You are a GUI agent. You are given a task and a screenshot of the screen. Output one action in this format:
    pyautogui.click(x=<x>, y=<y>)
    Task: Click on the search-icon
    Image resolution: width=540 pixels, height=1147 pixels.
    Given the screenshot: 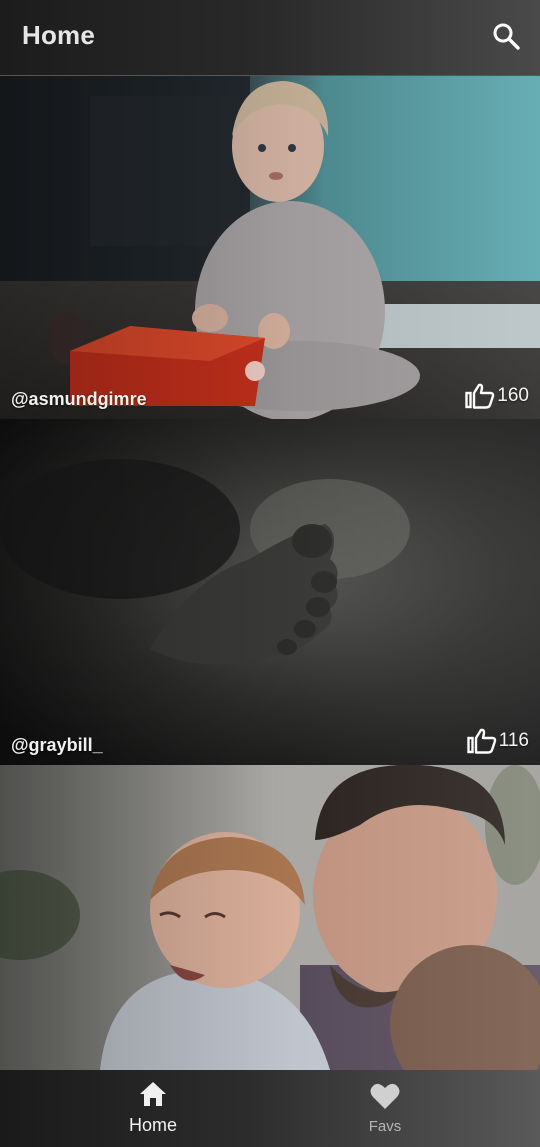 What is the action you would take?
    pyautogui.click(x=506, y=38)
    